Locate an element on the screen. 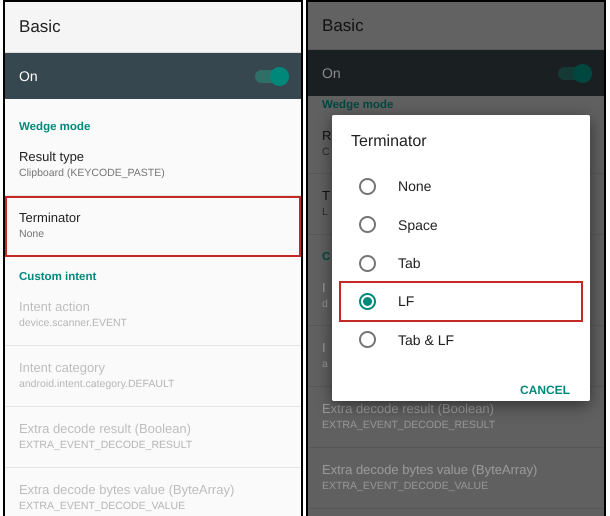 This screenshot has height=516, width=610. radio-option: LF is located at coordinates (461, 301).